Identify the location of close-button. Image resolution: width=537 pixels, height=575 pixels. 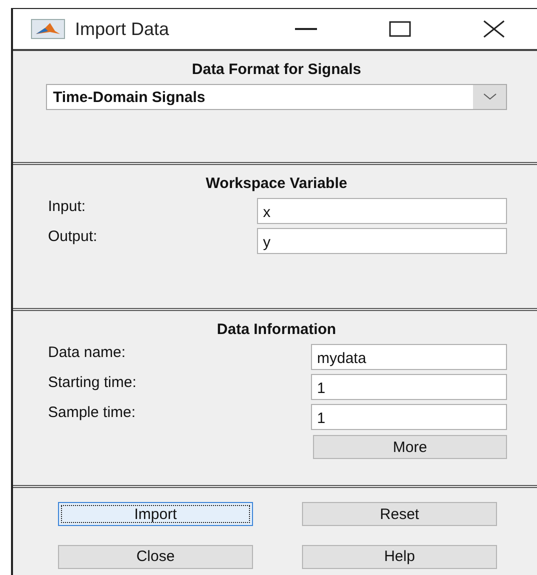
(494, 29).